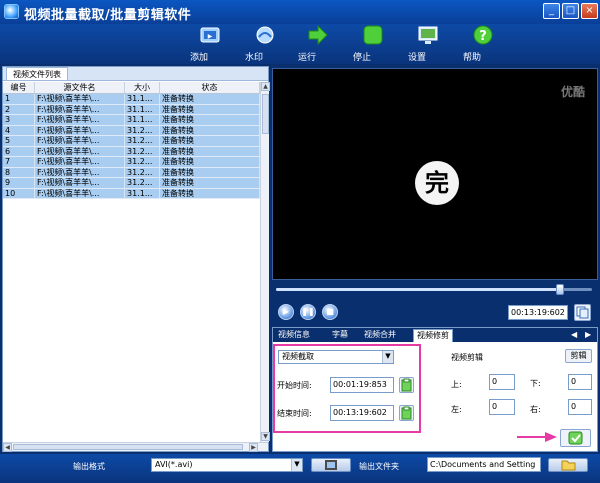  What do you see at coordinates (265, 436) in the screenshot?
I see `scroll-down-icon: ▼` at bounding box center [265, 436].